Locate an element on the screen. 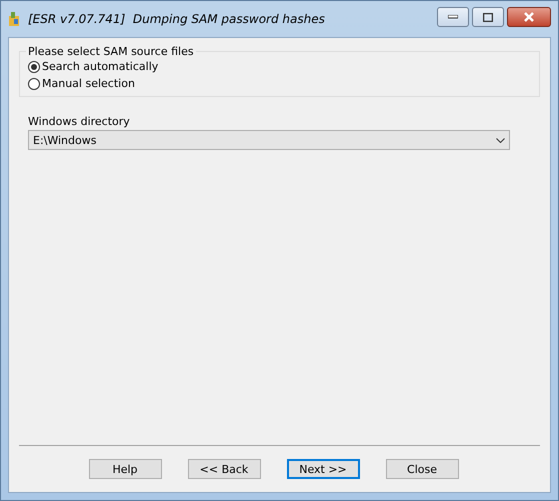 This screenshot has width=559, height=501. maximize-button is located at coordinates (488, 17).